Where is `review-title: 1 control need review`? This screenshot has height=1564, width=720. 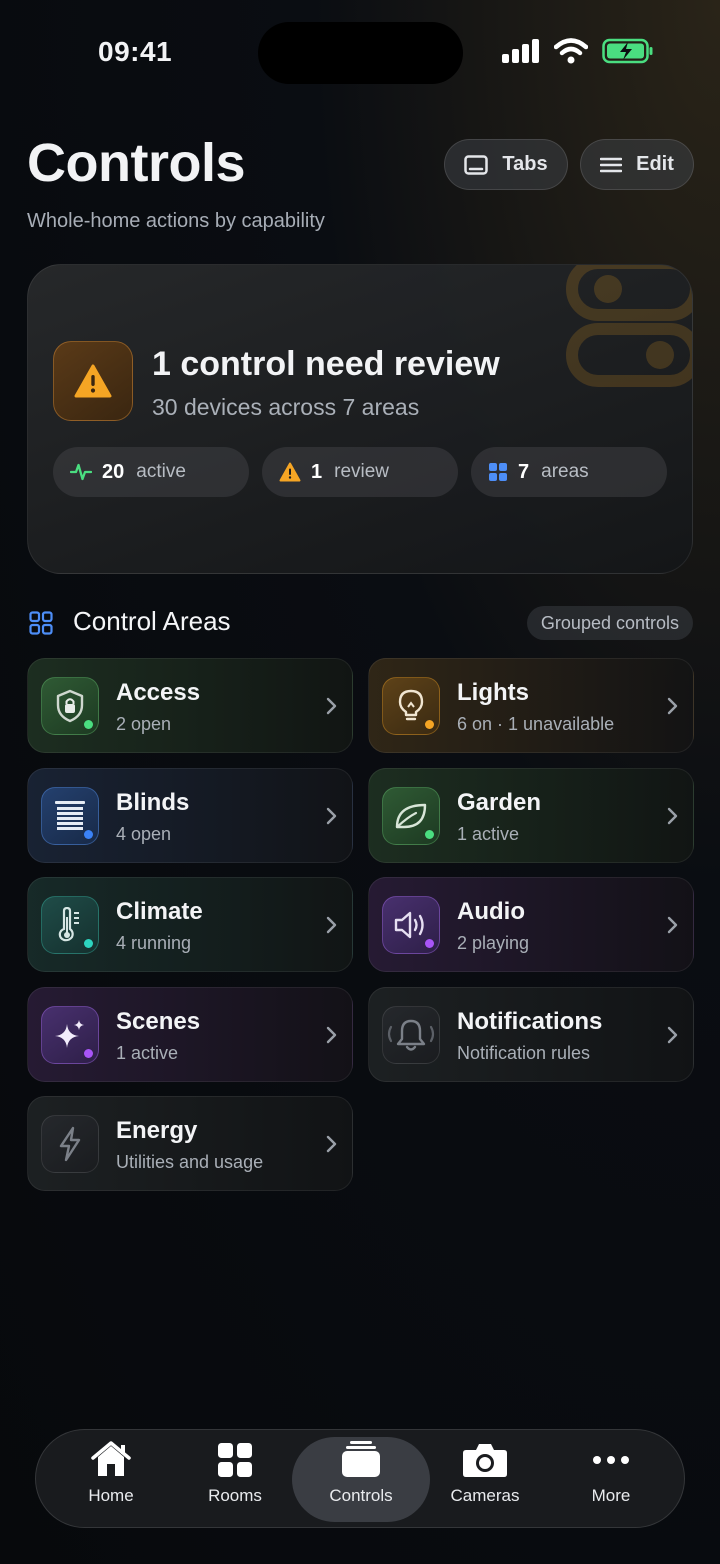 review-title: 1 control need review is located at coordinates (326, 364).